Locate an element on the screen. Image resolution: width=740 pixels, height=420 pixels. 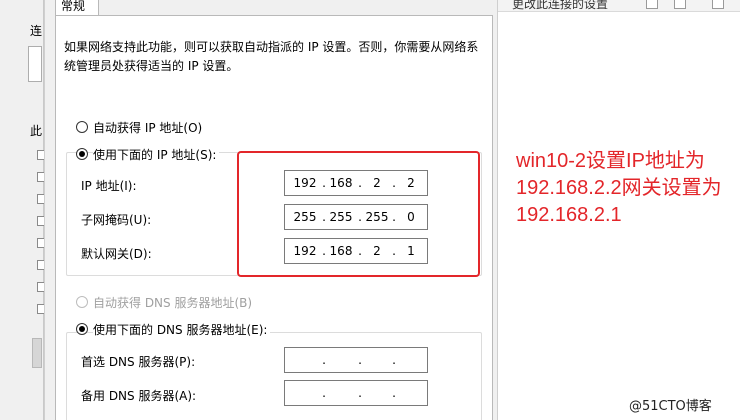
file-icon is located at coordinates (652, 4).